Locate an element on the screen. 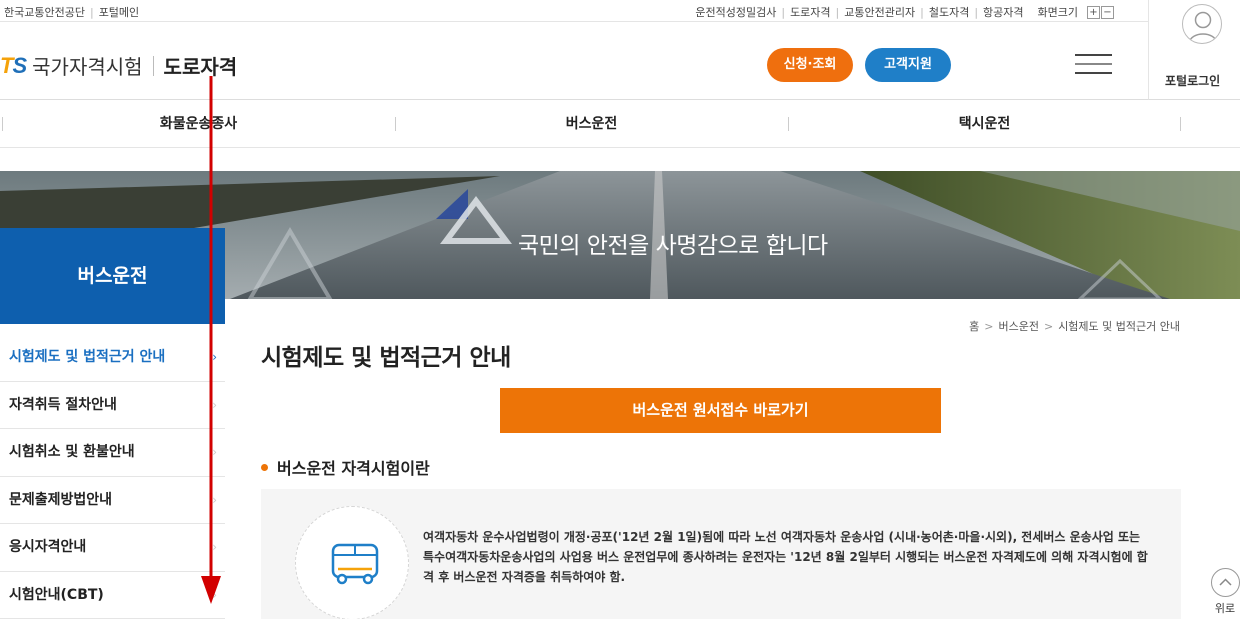  sidebar-item-refund: 시험취소 및 환불안내 › is located at coordinates (112, 453).